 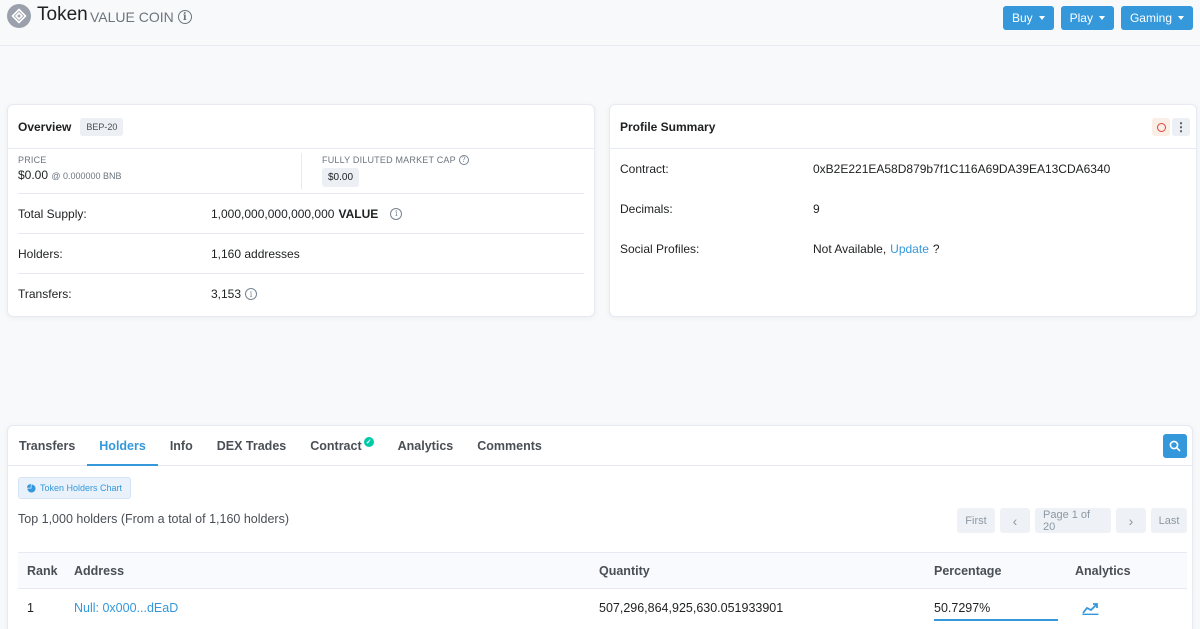 I want to click on page-indicator: Page 1 of 20, so click(x=1073, y=520).